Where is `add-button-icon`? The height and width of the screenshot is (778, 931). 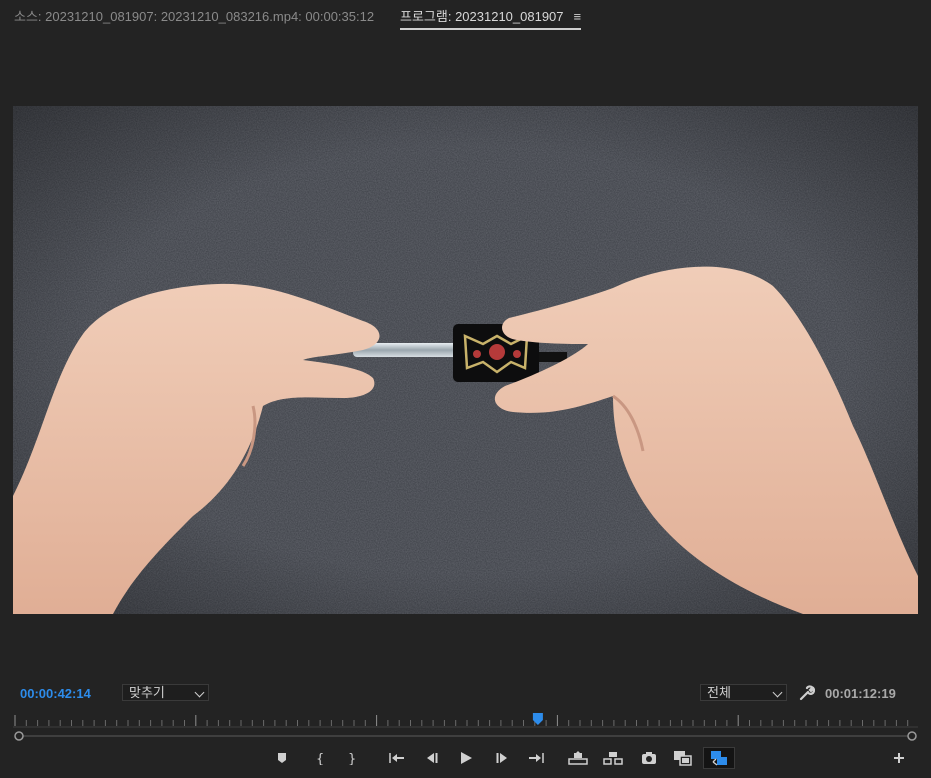
add-button-icon is located at coordinates (899, 758).